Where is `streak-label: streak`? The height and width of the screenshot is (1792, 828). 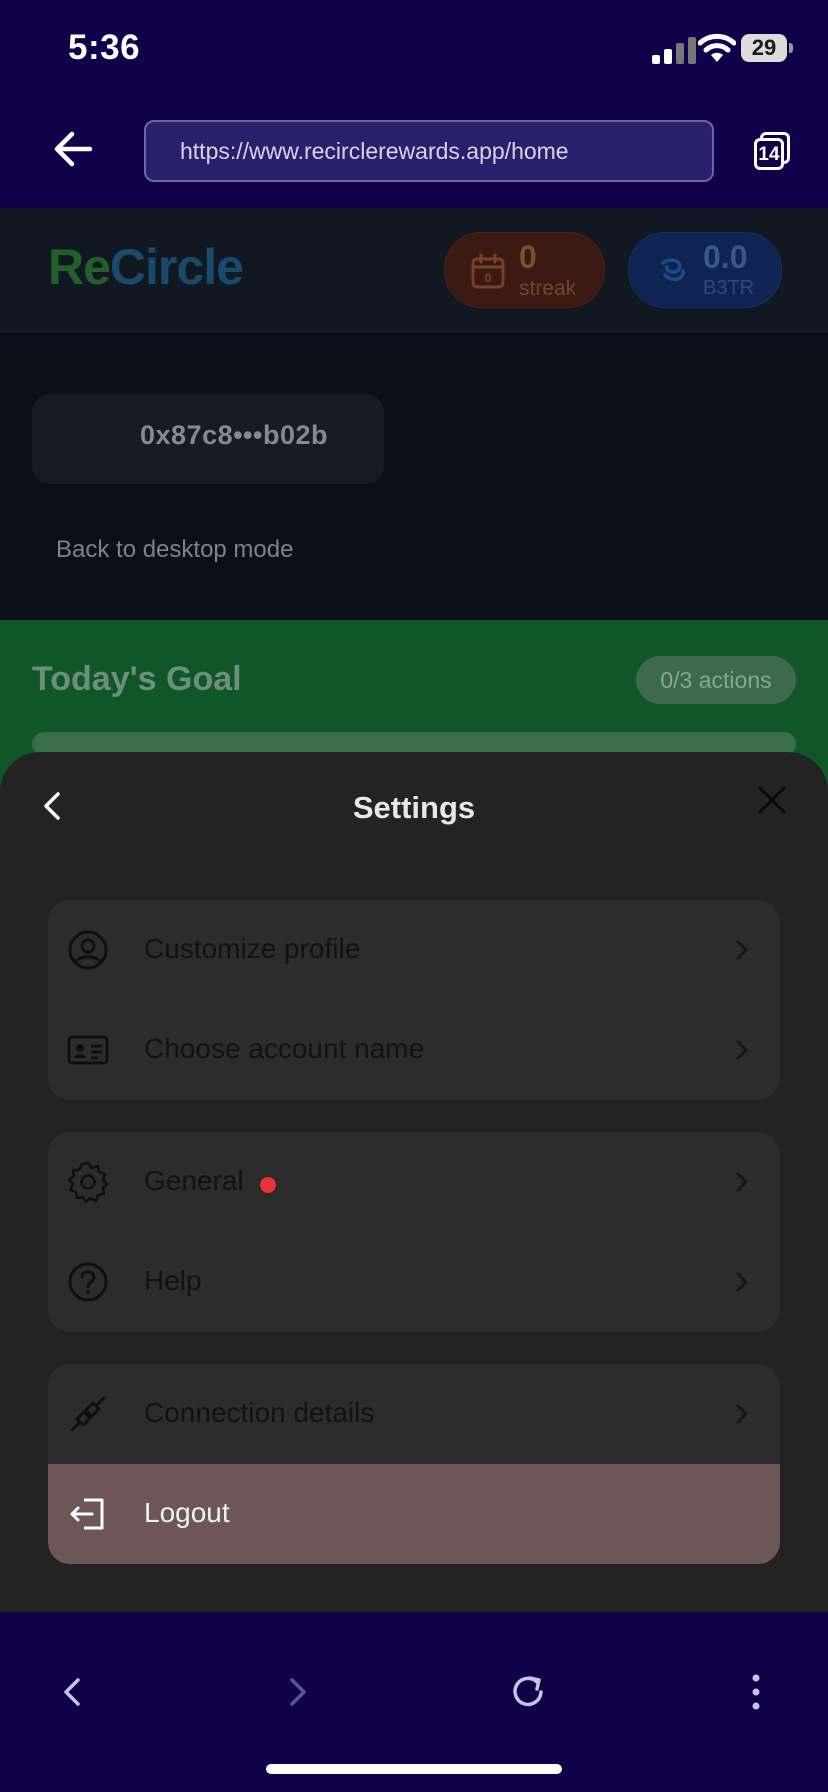
streak-label: streak is located at coordinates (548, 288).